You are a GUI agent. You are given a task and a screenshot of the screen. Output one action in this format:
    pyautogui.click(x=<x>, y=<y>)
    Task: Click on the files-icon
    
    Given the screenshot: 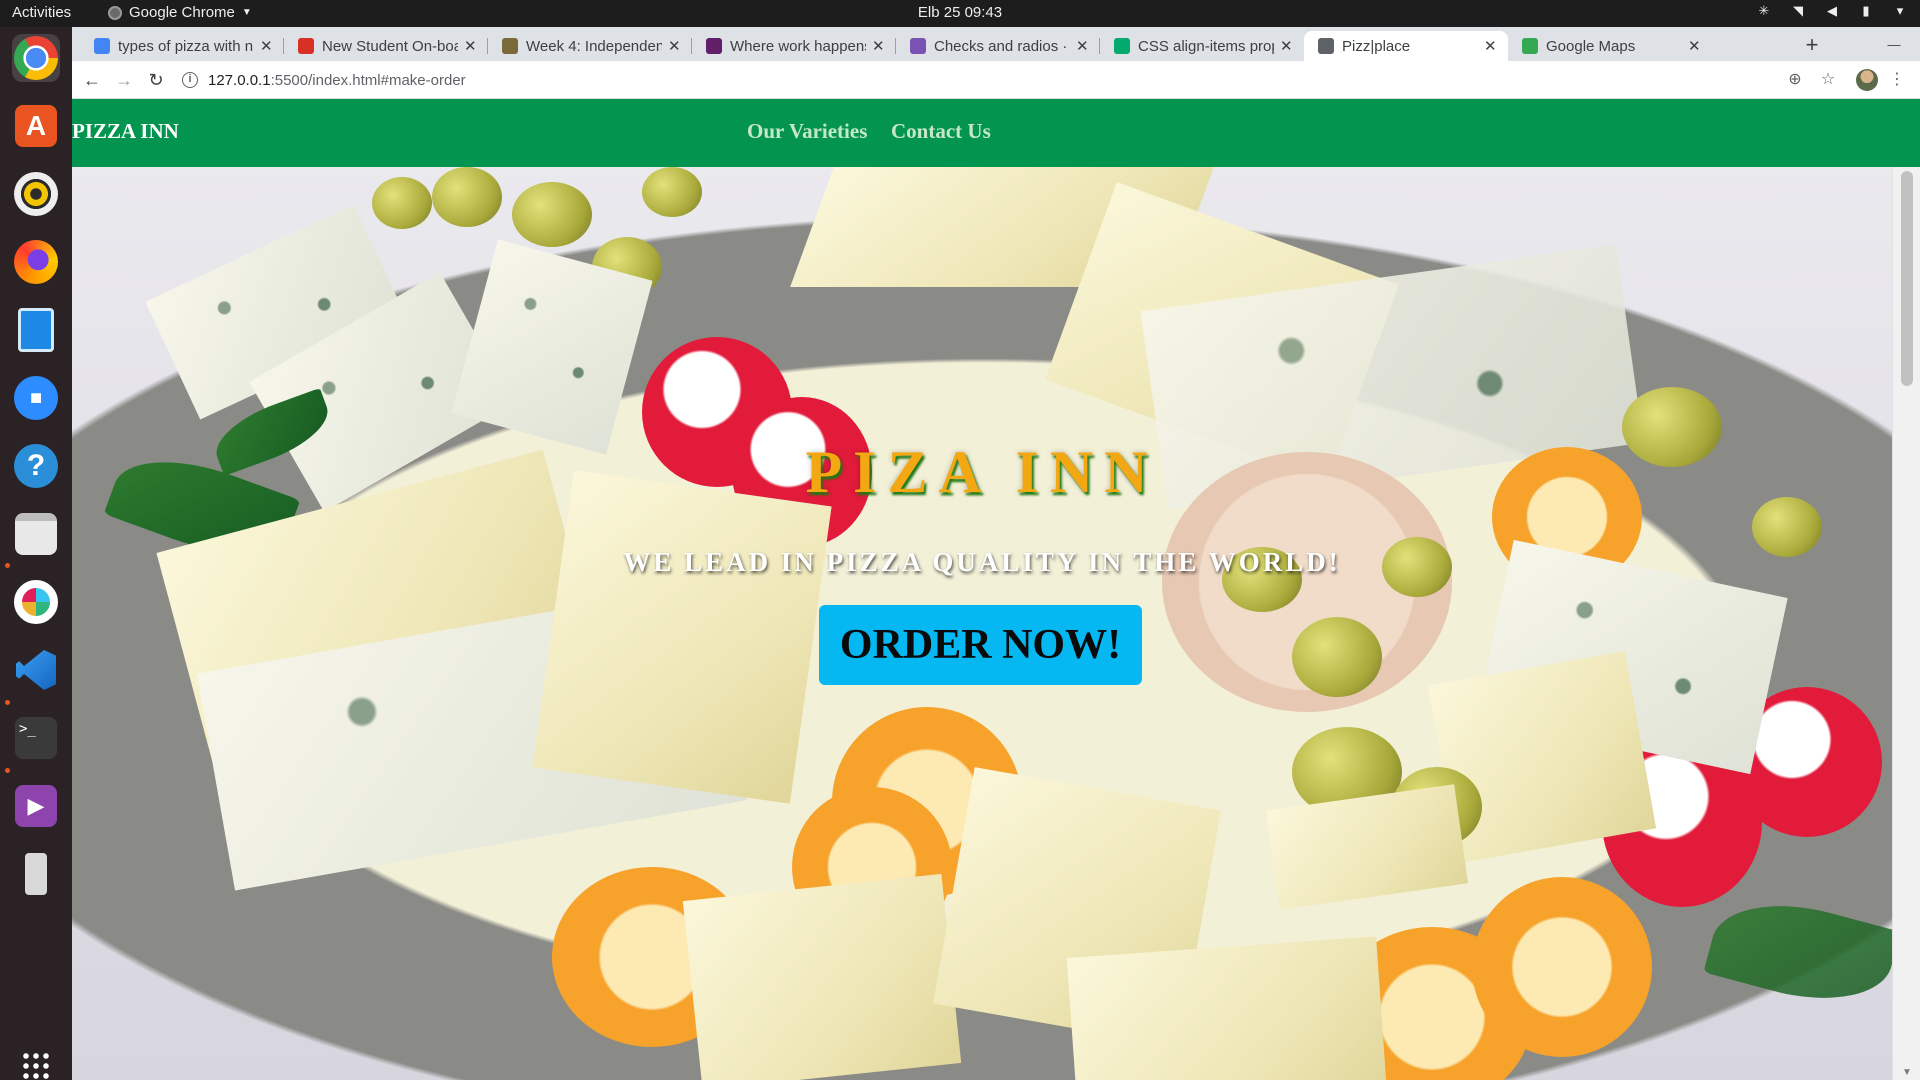 What is the action you would take?
    pyautogui.click(x=36, y=534)
    